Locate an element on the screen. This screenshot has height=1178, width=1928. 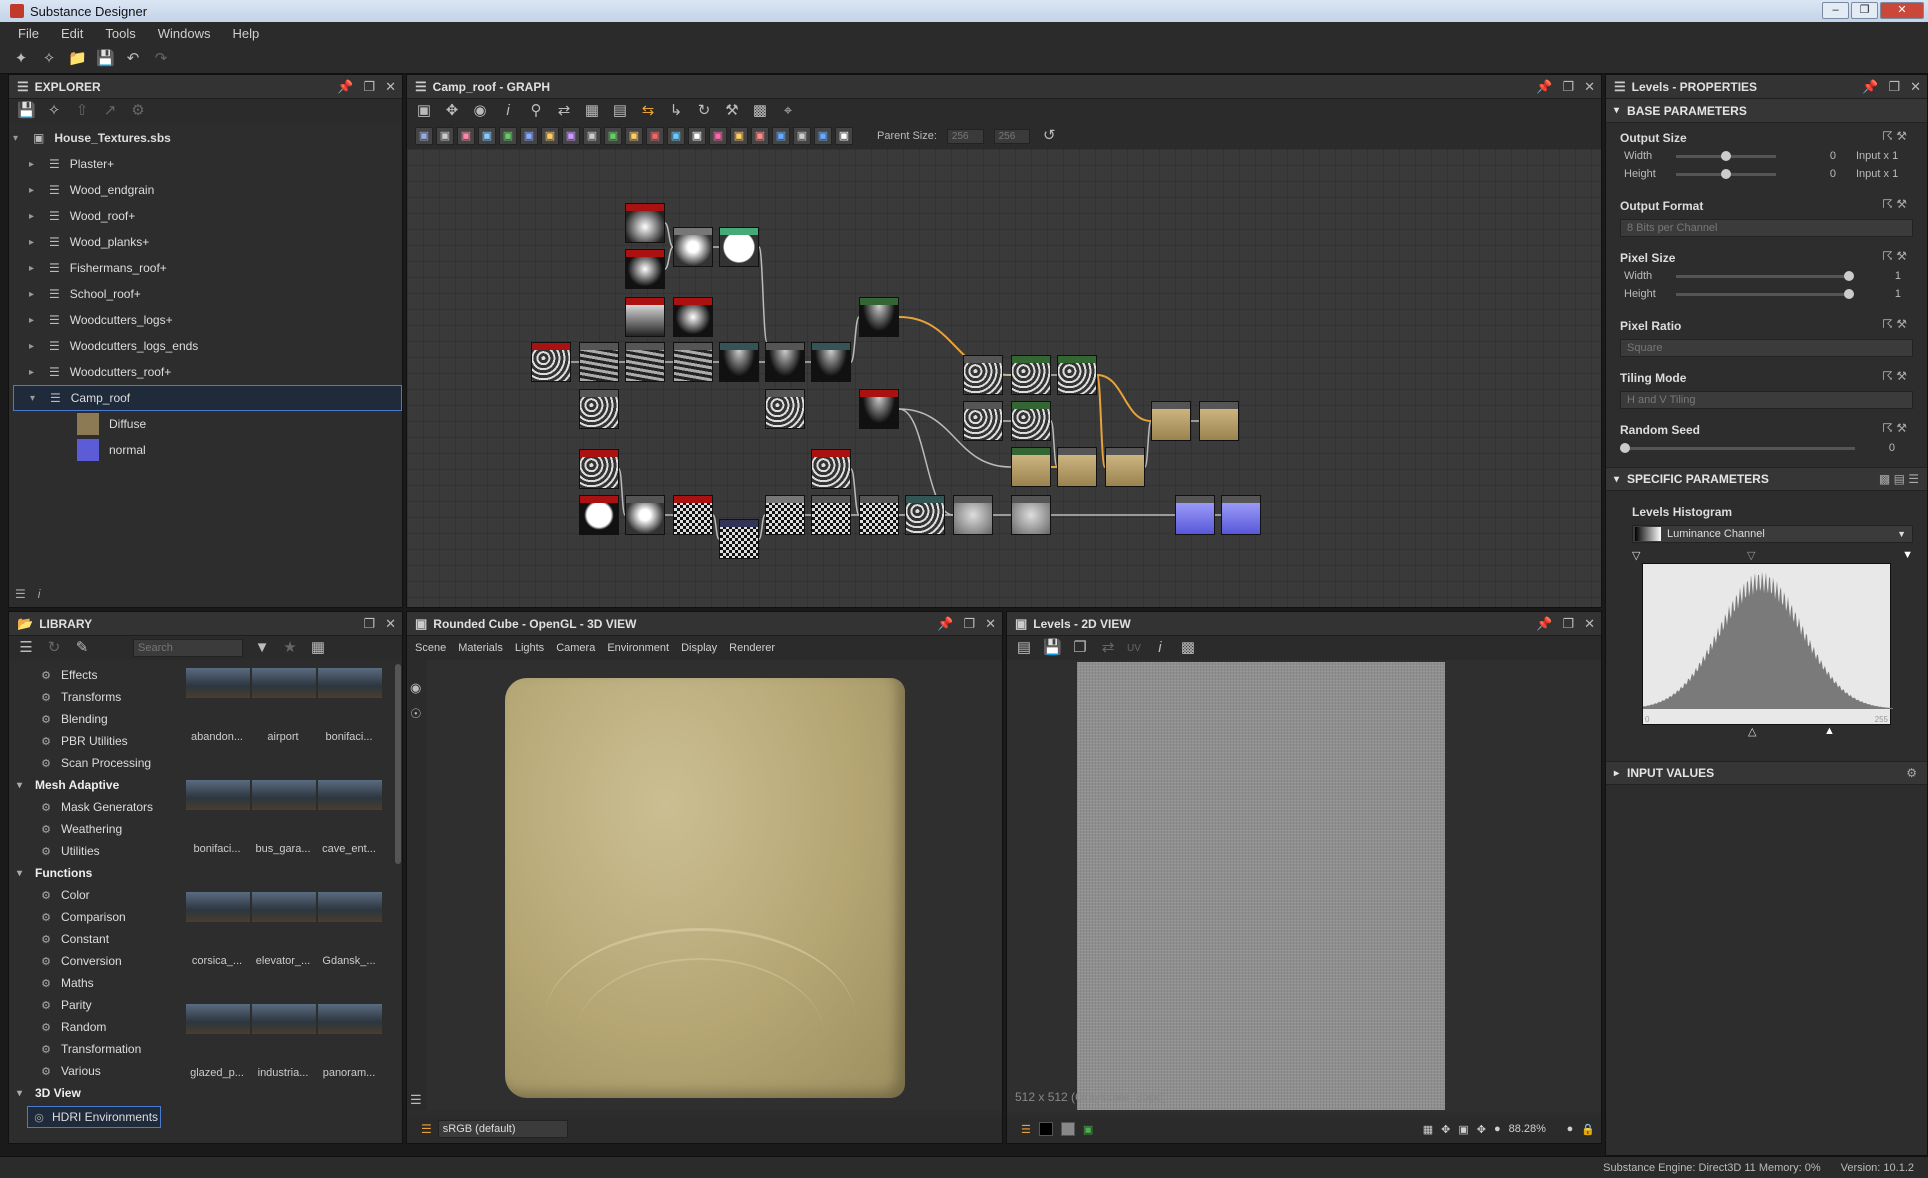
base-parameters-section: ▾ BASE PARAMETERS is located at coordinates (1766, 111).